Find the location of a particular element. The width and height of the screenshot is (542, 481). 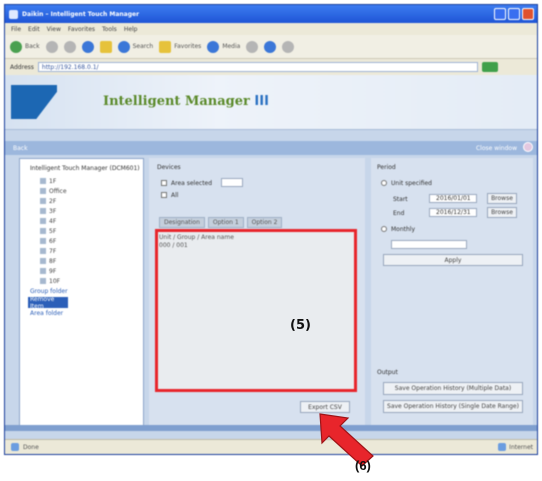

all-checkbox is located at coordinates (164, 195).